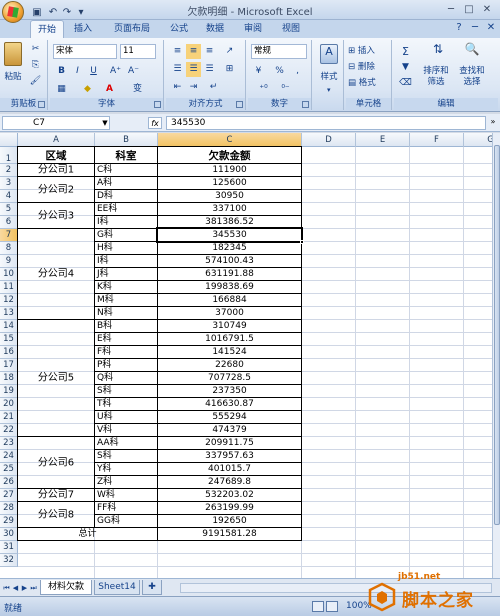 The image size is (500, 616). I want to click on amount-cell: 631191.88, so click(229, 274).